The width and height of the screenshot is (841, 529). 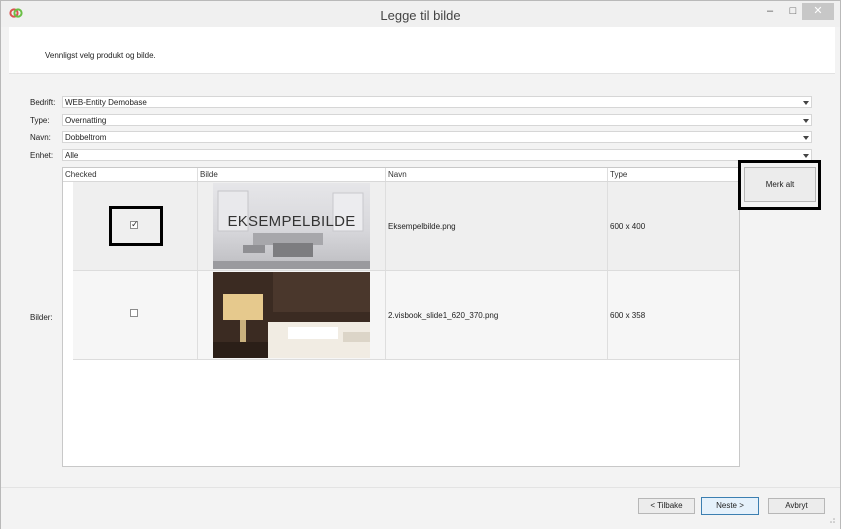 I want to click on company-dropdown: WEB-Entity Demobase, so click(x=437, y=102).